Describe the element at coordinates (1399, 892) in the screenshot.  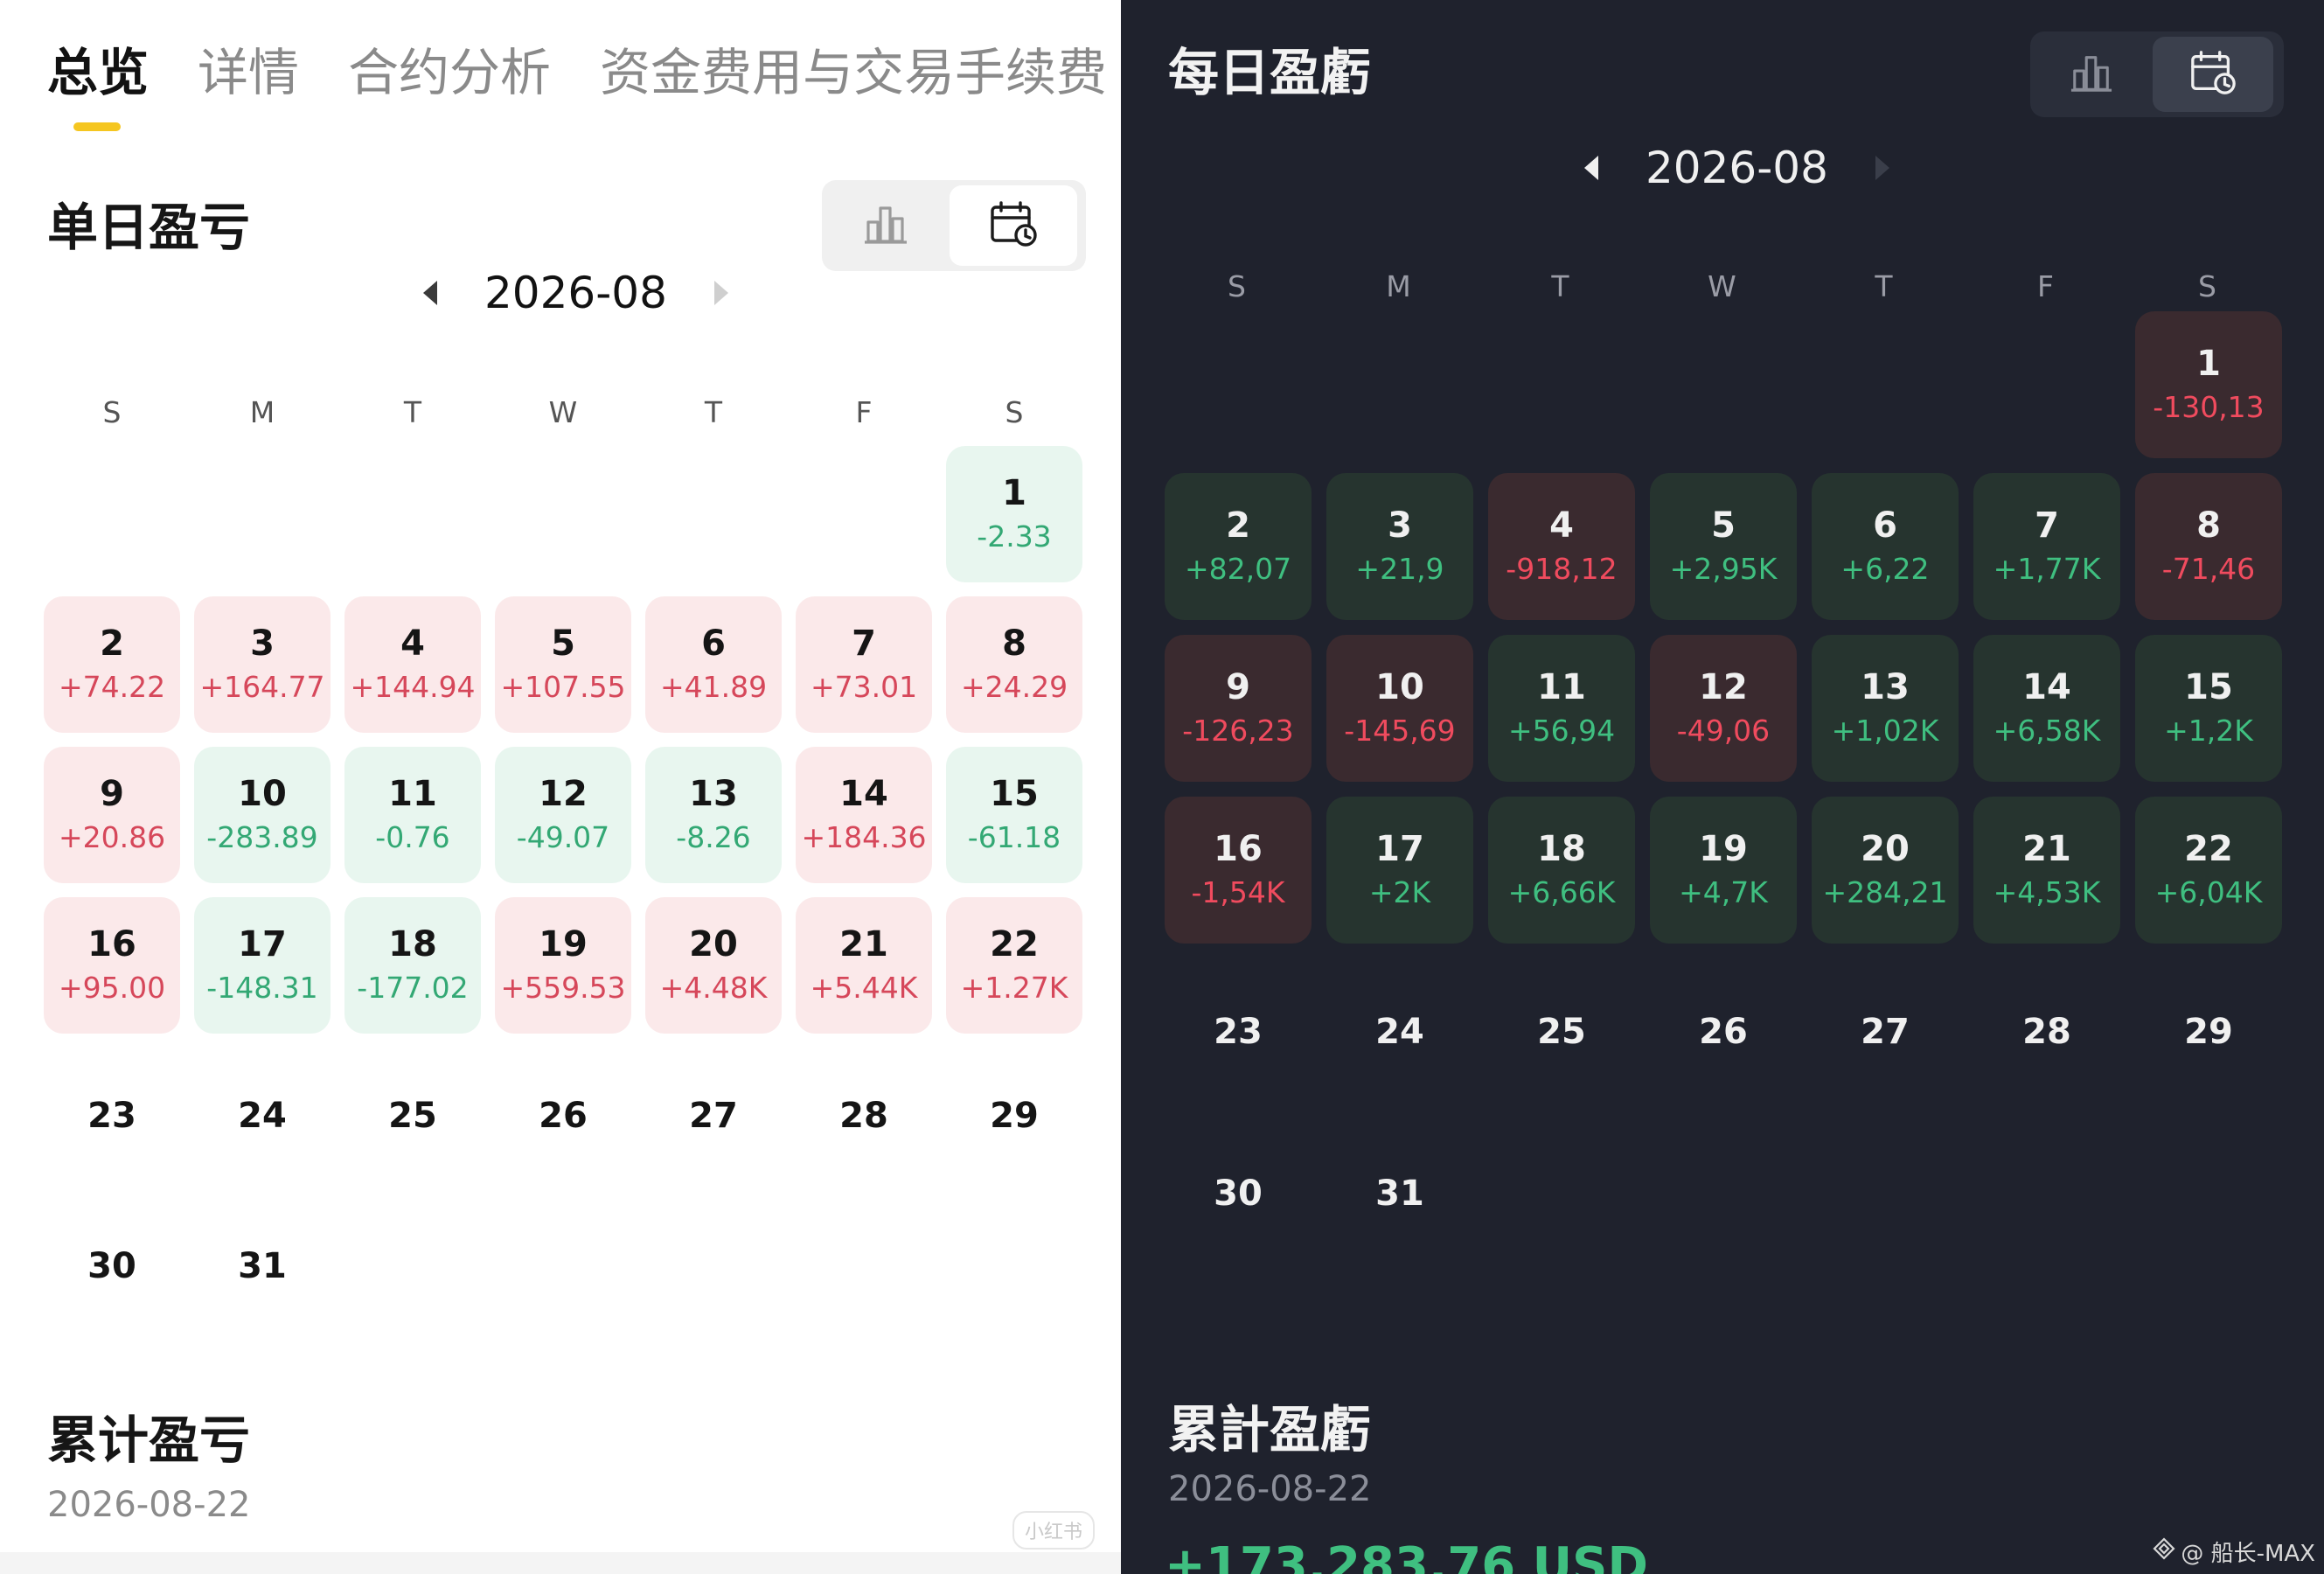
I see `day-pnl-value: +2K` at that location.